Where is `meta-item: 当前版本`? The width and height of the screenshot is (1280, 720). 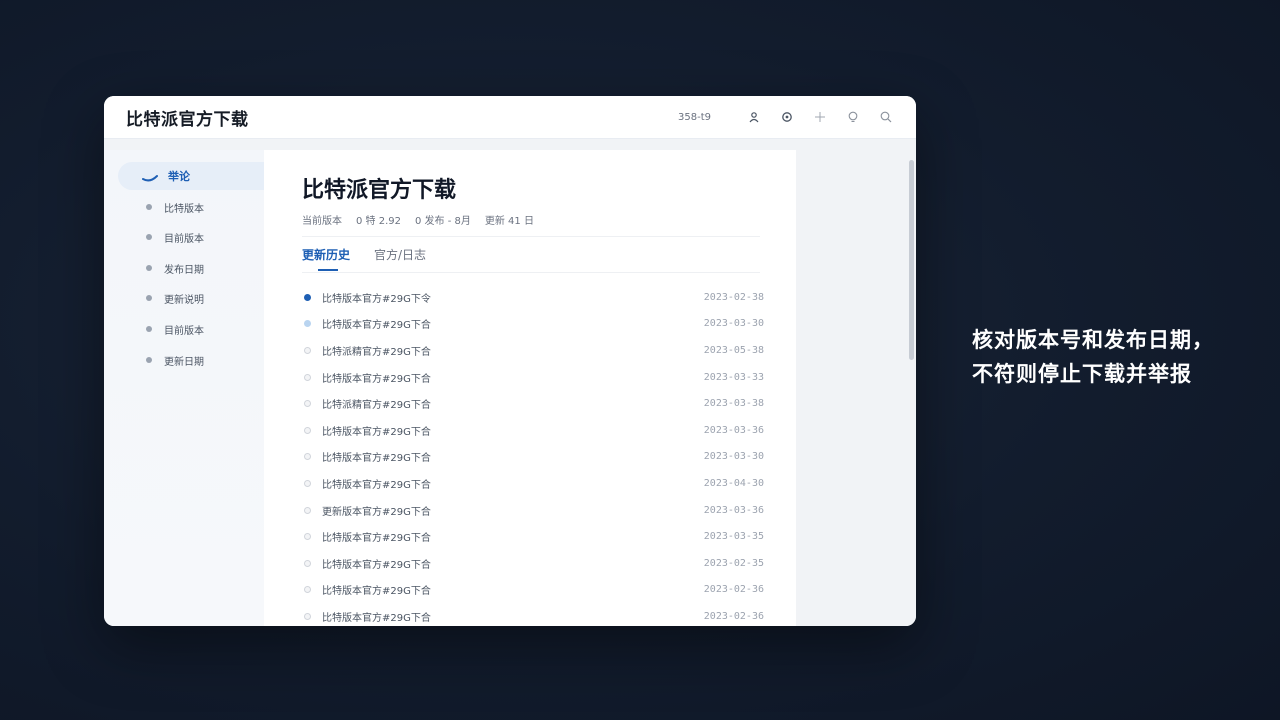 meta-item: 当前版本 is located at coordinates (322, 221).